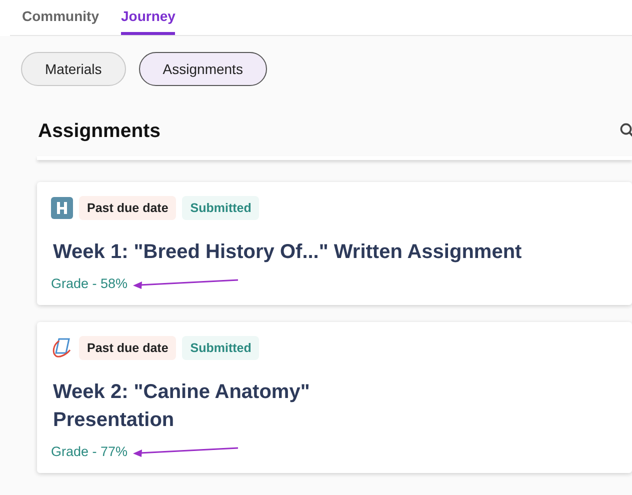 The width and height of the screenshot is (632, 495). What do you see at coordinates (626, 131) in the screenshot?
I see `search-icon` at bounding box center [626, 131].